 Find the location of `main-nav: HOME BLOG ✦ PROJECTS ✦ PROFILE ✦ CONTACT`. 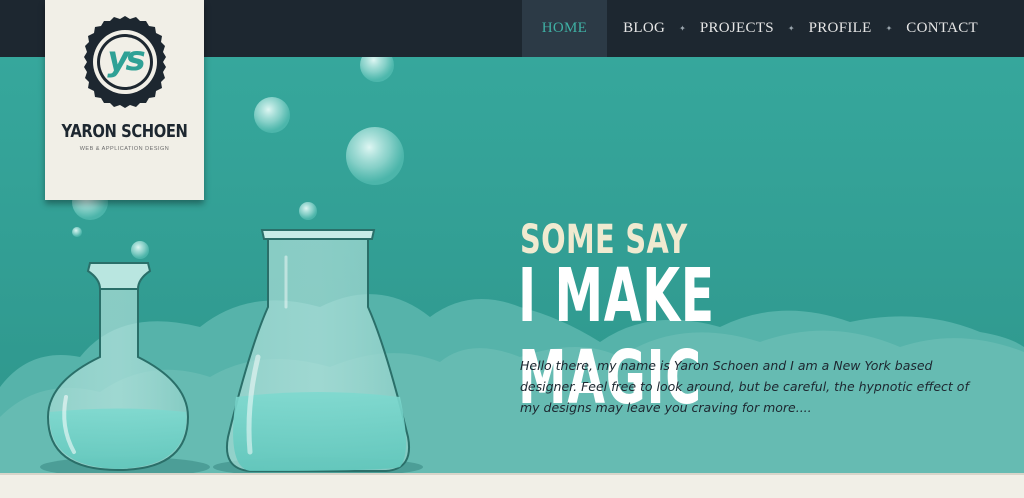

main-nav: HOME BLOG ✦ PROJECTS ✦ PROFILE ✦ CONTACT is located at coordinates (749, 28).